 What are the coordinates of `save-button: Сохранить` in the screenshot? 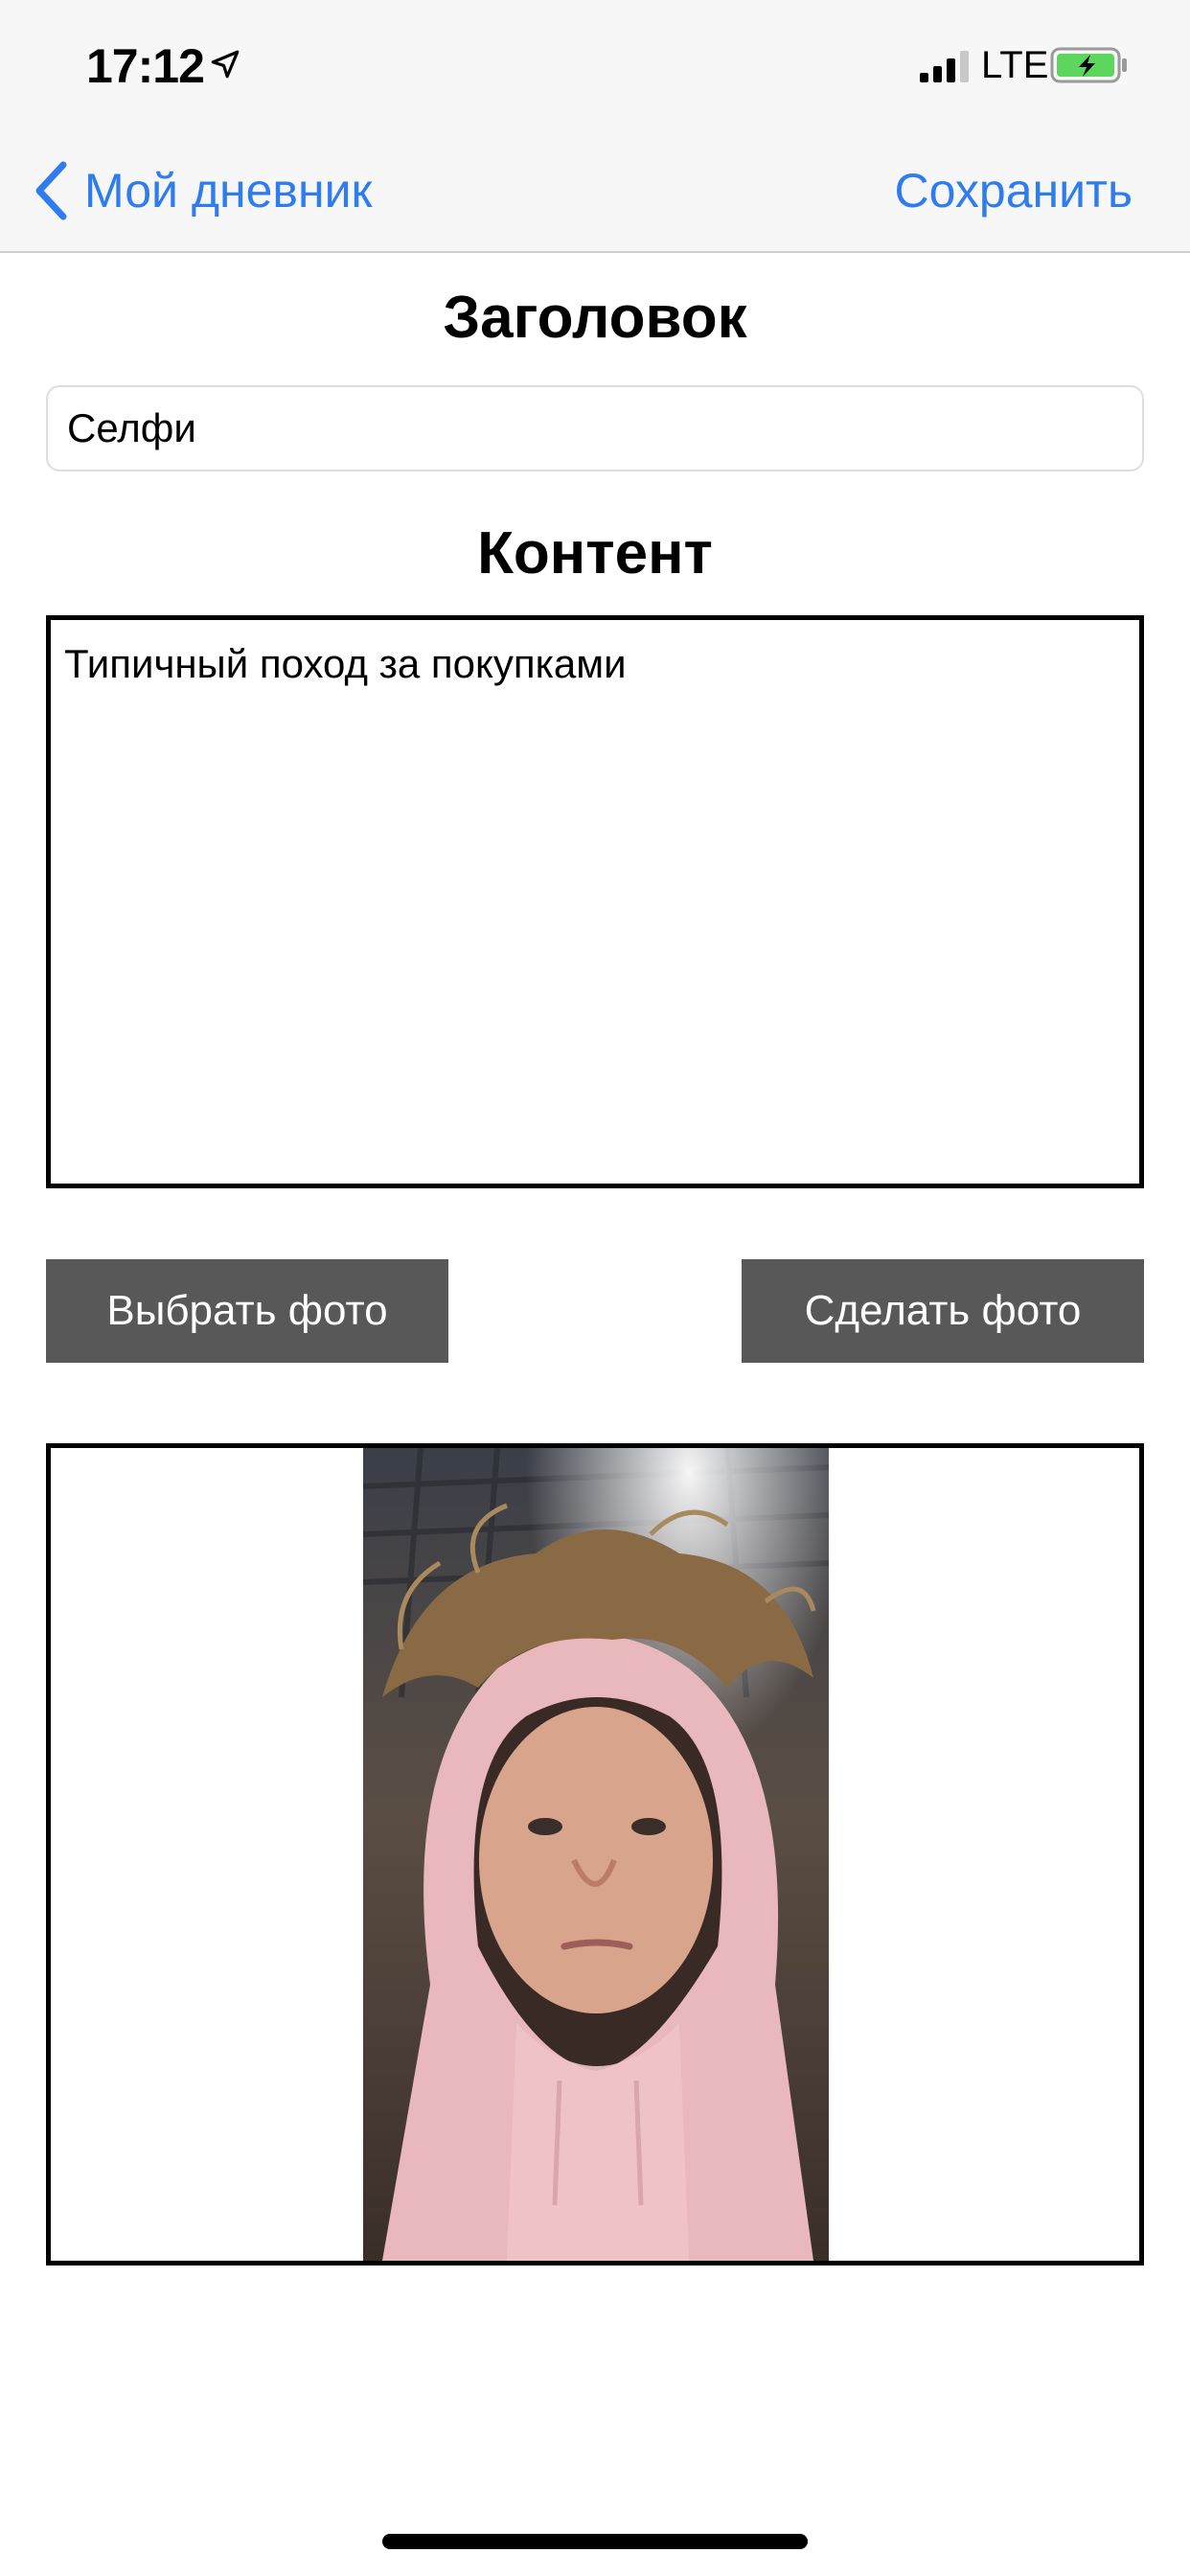 It's located at (1014, 190).